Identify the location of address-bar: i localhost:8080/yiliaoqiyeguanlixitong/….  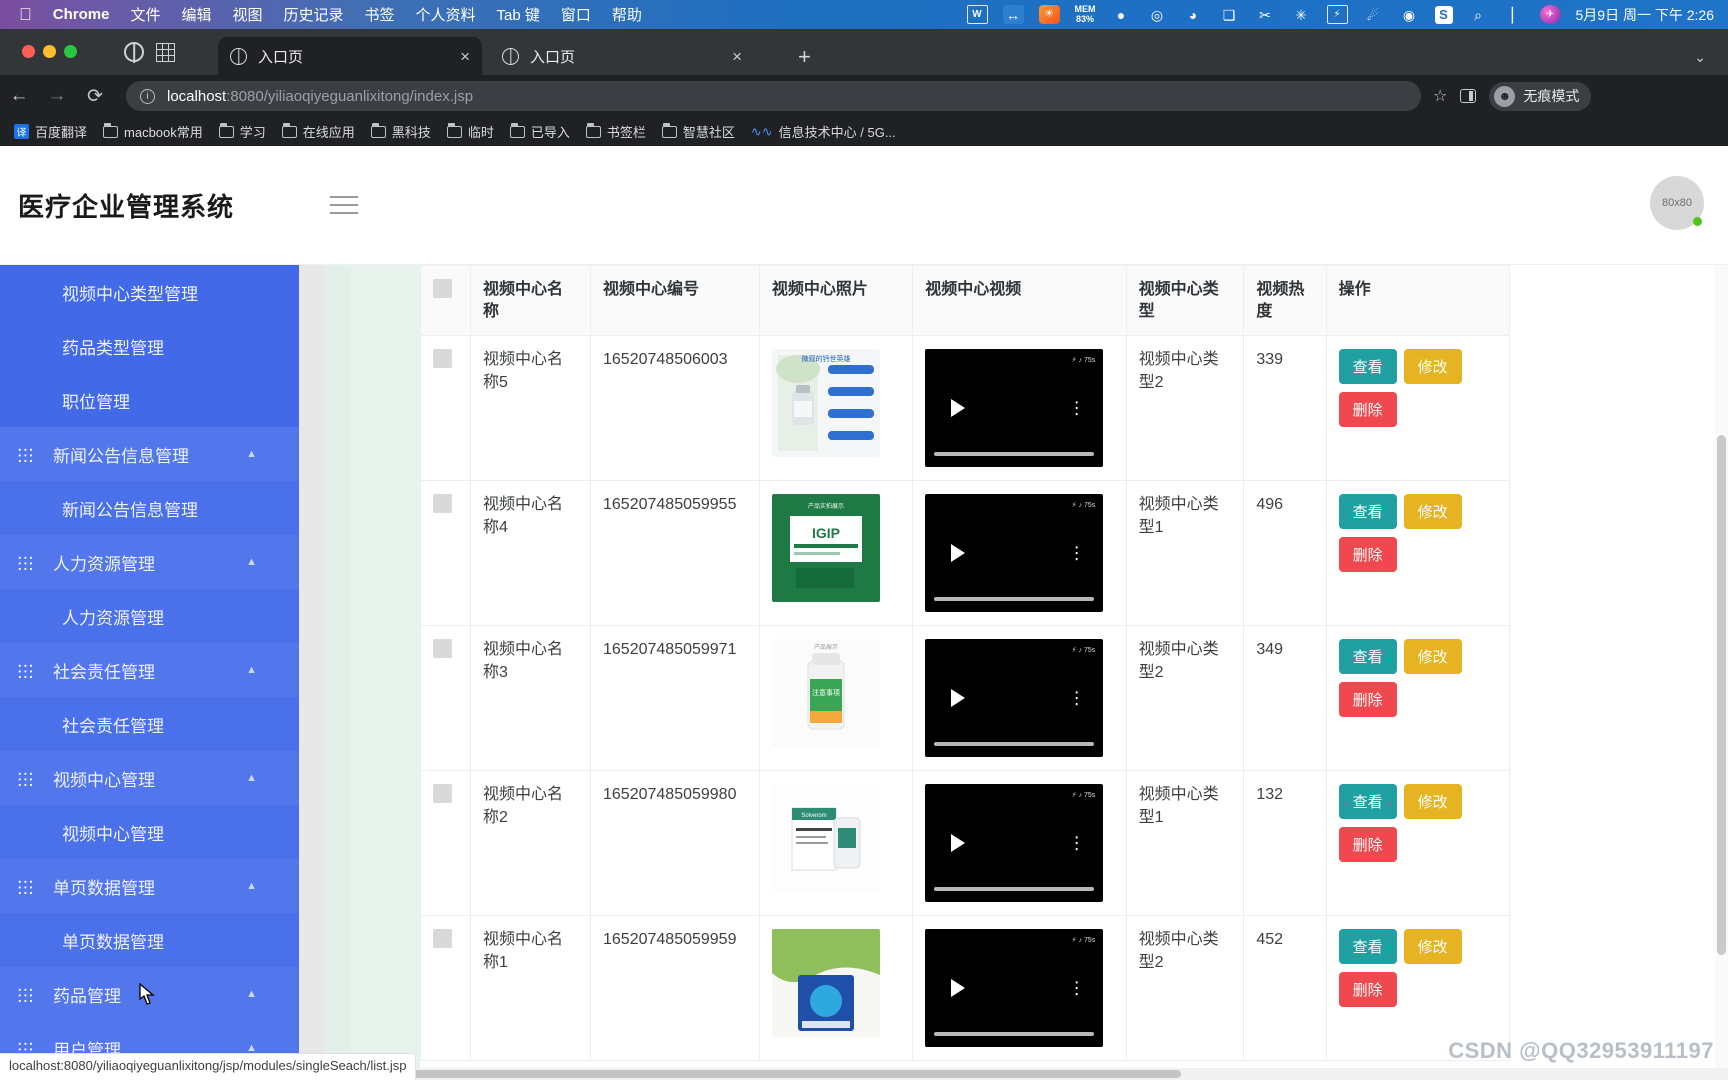
(773, 96).